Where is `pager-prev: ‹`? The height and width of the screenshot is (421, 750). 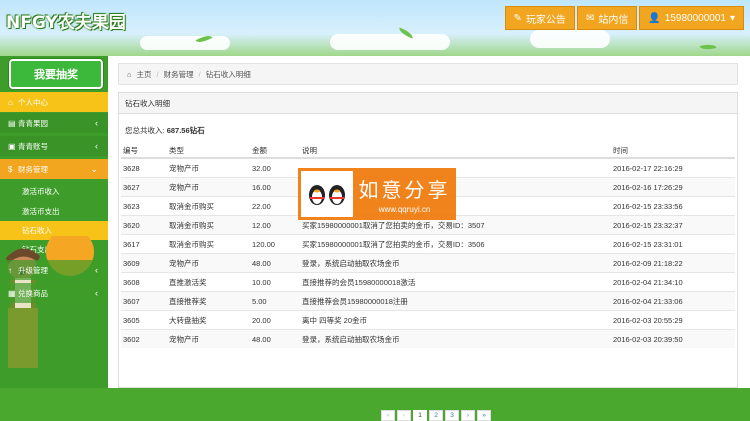
pager-prev: ‹ is located at coordinates (404, 415).